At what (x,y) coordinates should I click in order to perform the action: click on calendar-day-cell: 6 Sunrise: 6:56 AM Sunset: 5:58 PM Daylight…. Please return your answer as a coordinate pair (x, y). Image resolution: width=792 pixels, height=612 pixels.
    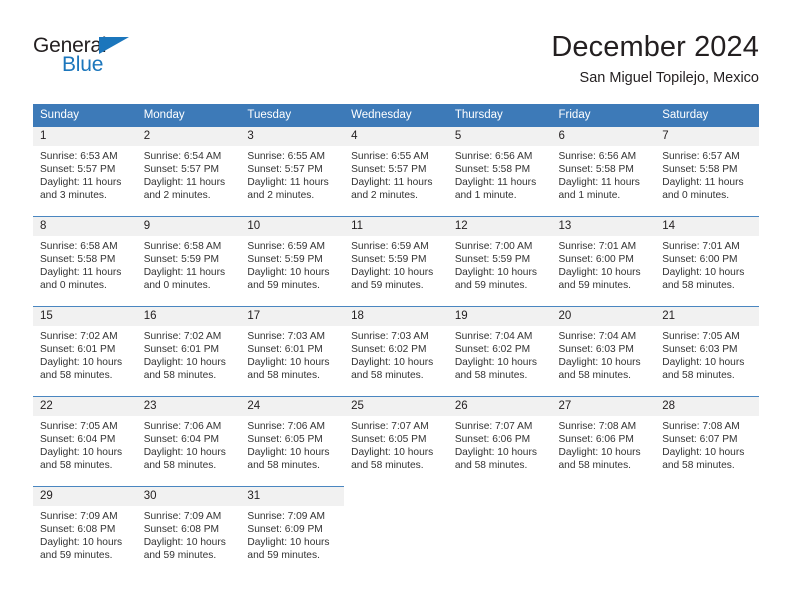
    Looking at the image, I should click on (603, 172).